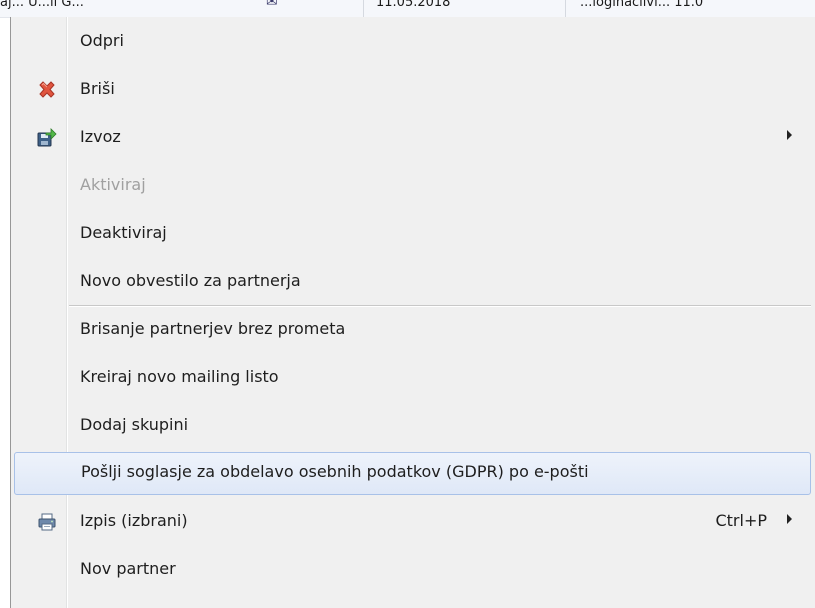  Describe the element at coordinates (47, 522) in the screenshot. I see `printer-icon` at that location.